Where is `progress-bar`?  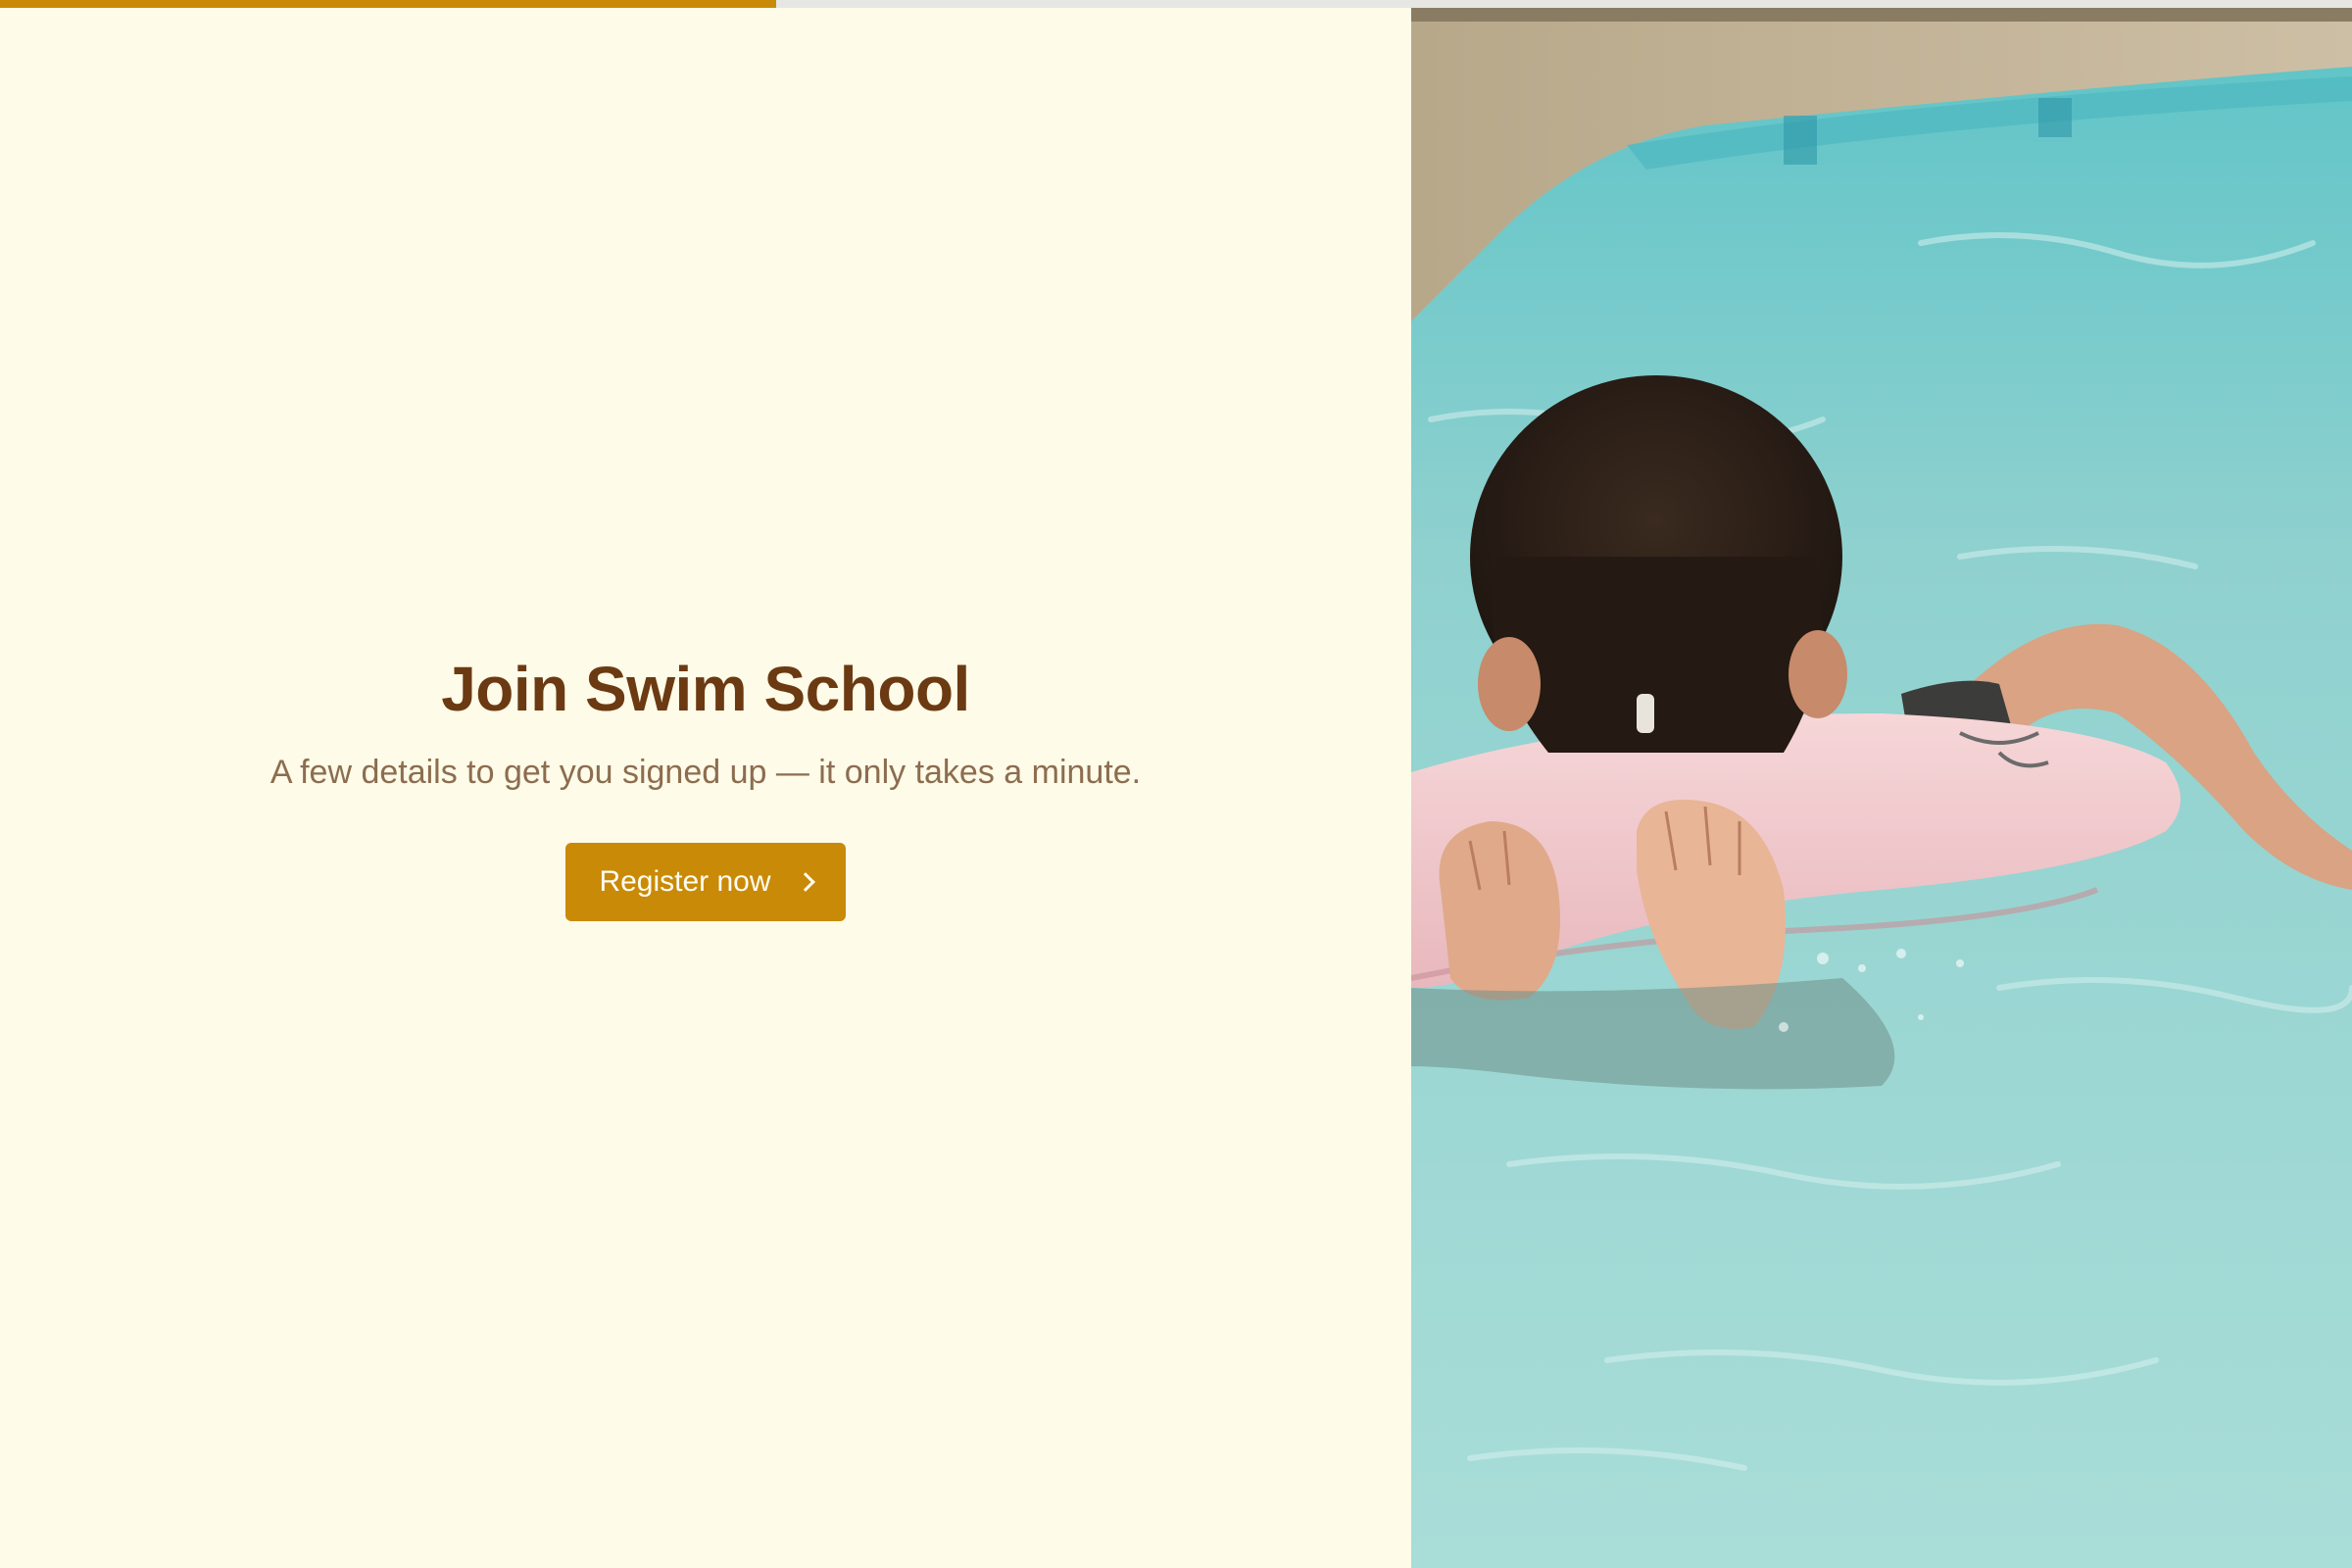 progress-bar is located at coordinates (1176, 4).